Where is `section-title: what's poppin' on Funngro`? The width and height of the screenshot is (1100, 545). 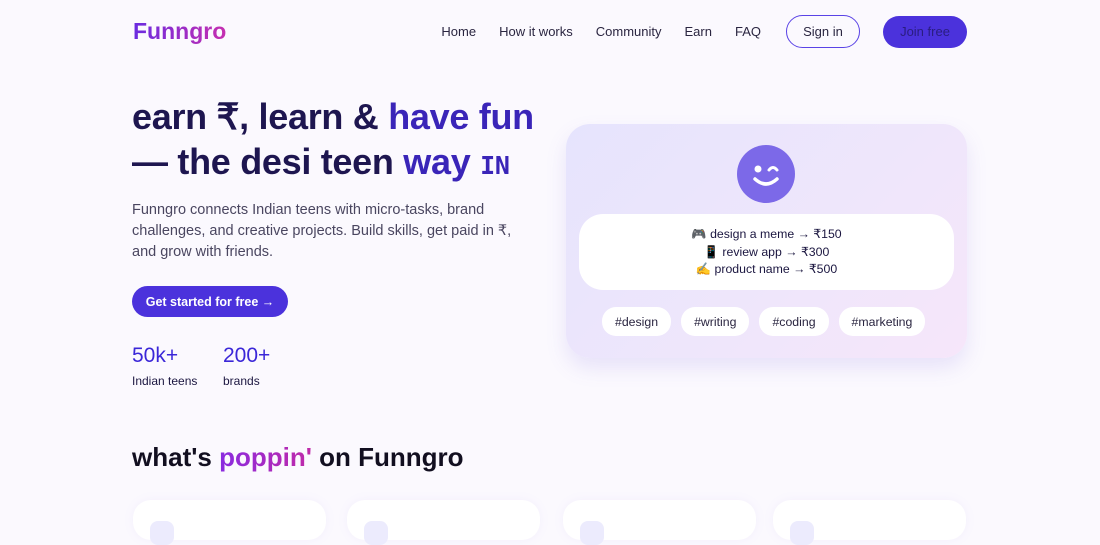 section-title: what's poppin' on Funngro is located at coordinates (298, 457).